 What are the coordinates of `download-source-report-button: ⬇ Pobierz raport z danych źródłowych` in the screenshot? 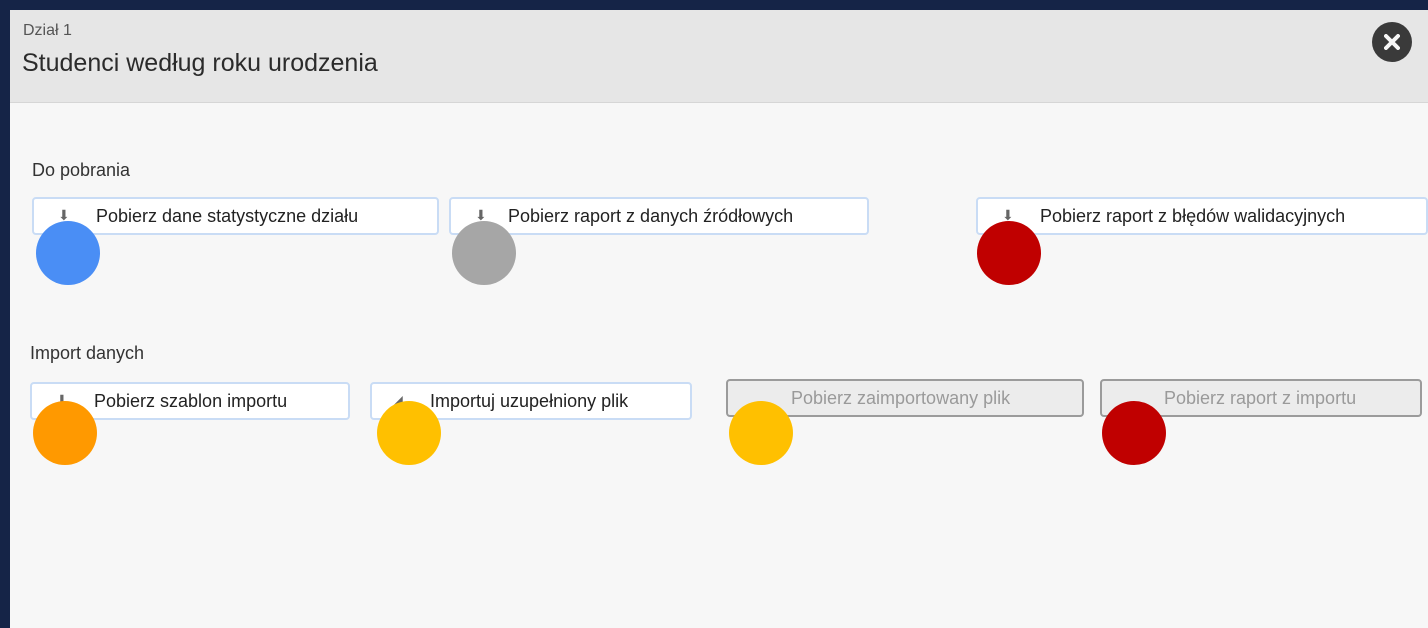 It's located at (659, 216).